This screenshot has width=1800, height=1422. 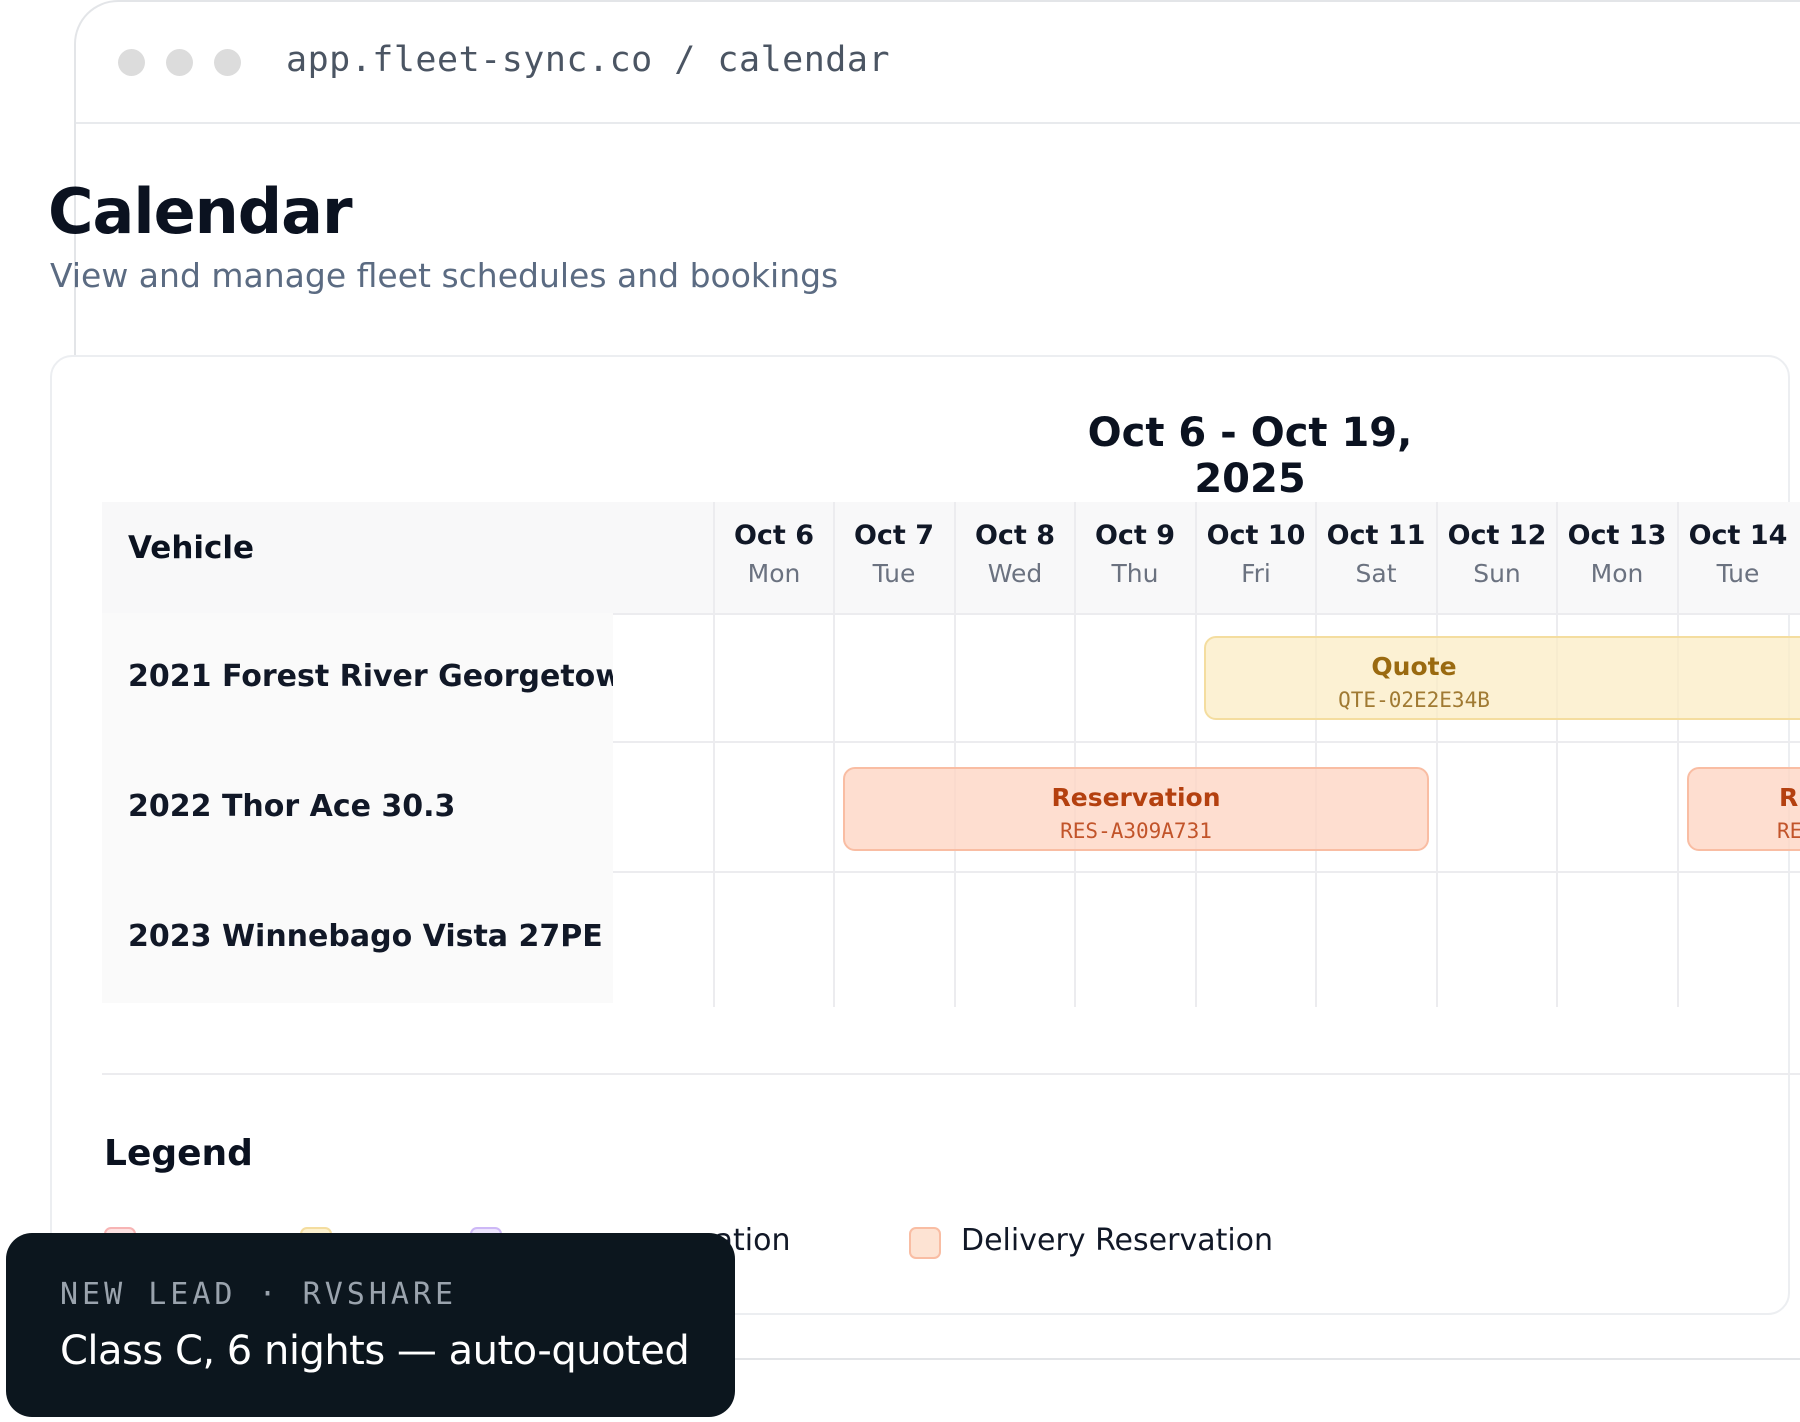 What do you see at coordinates (925, 1243) in the screenshot?
I see `delivery-reservation-swatch` at bounding box center [925, 1243].